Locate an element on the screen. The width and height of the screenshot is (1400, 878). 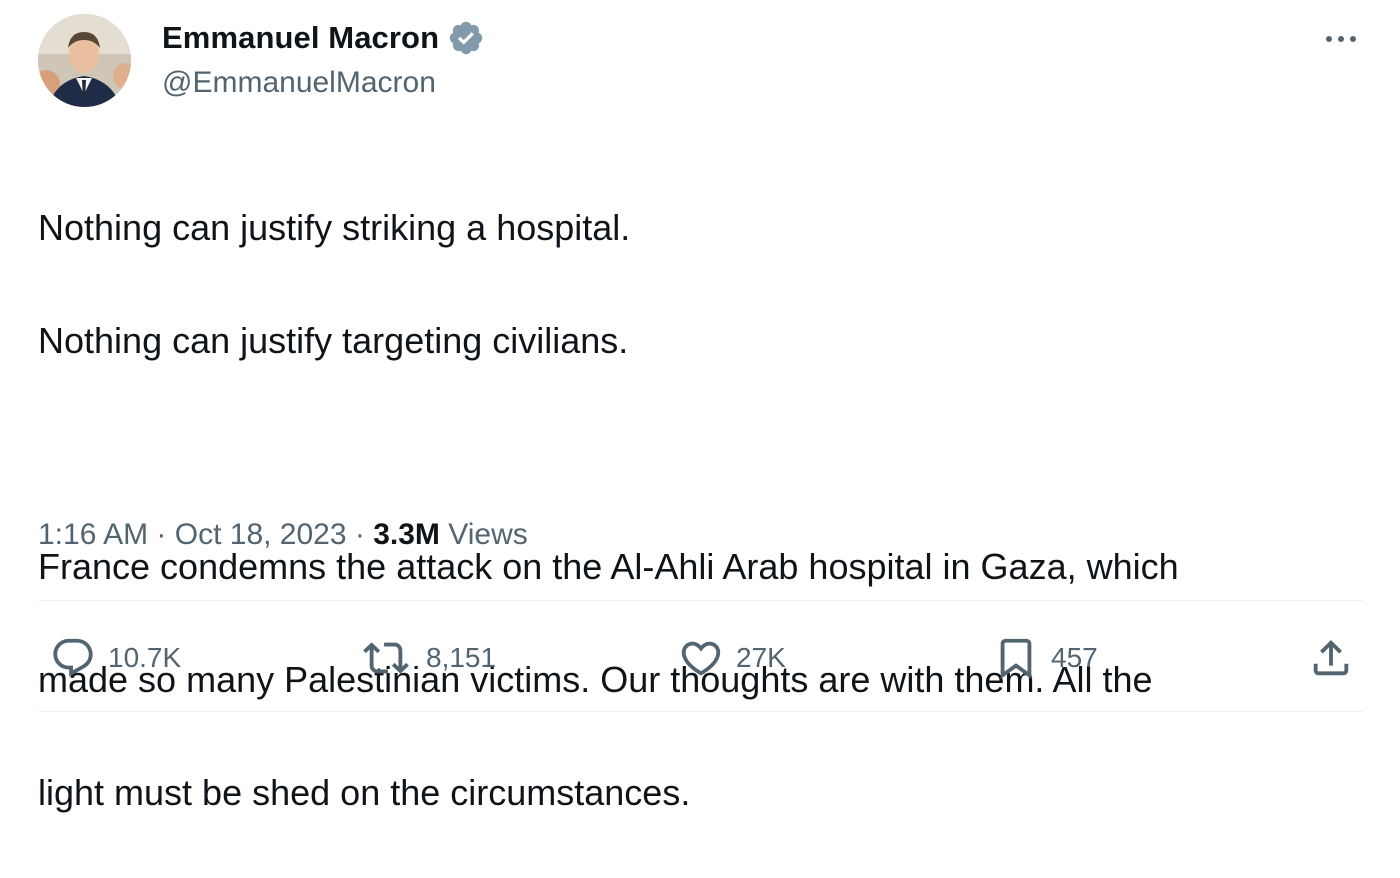
bookmark-button: 457 is located at coordinates (1045, 658).